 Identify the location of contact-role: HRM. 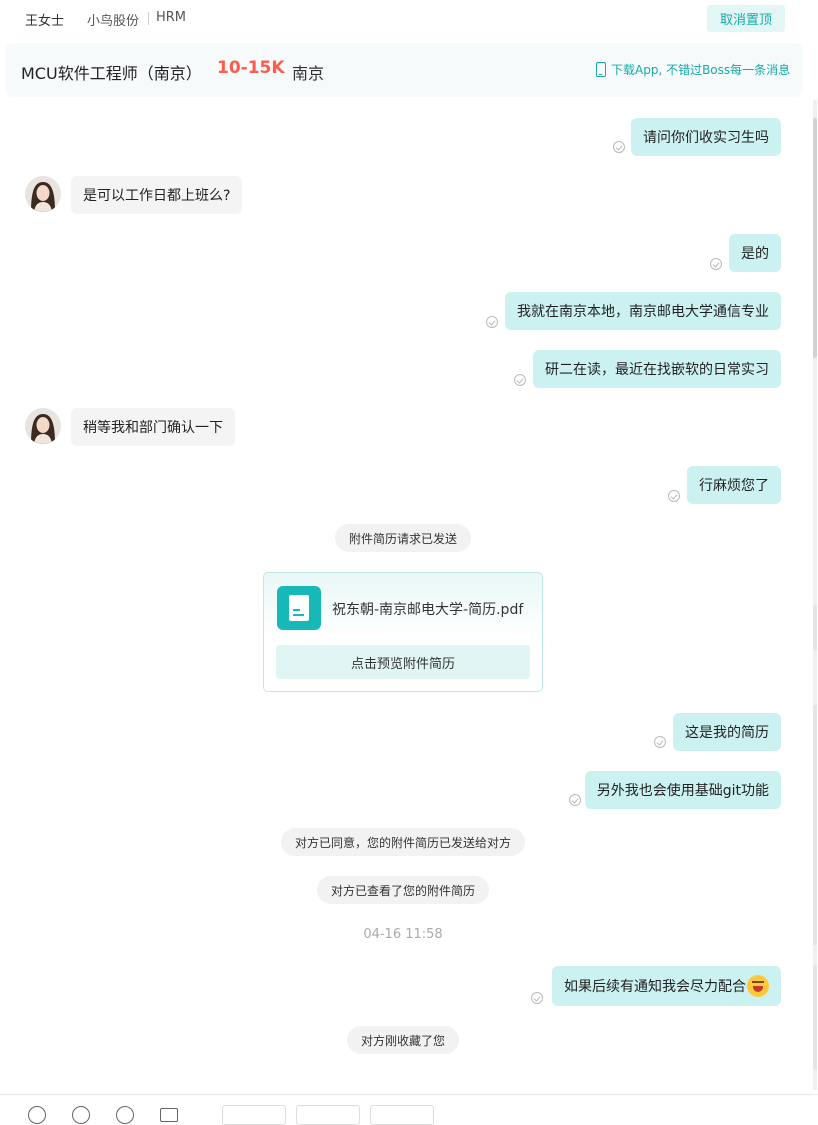
(171, 17).